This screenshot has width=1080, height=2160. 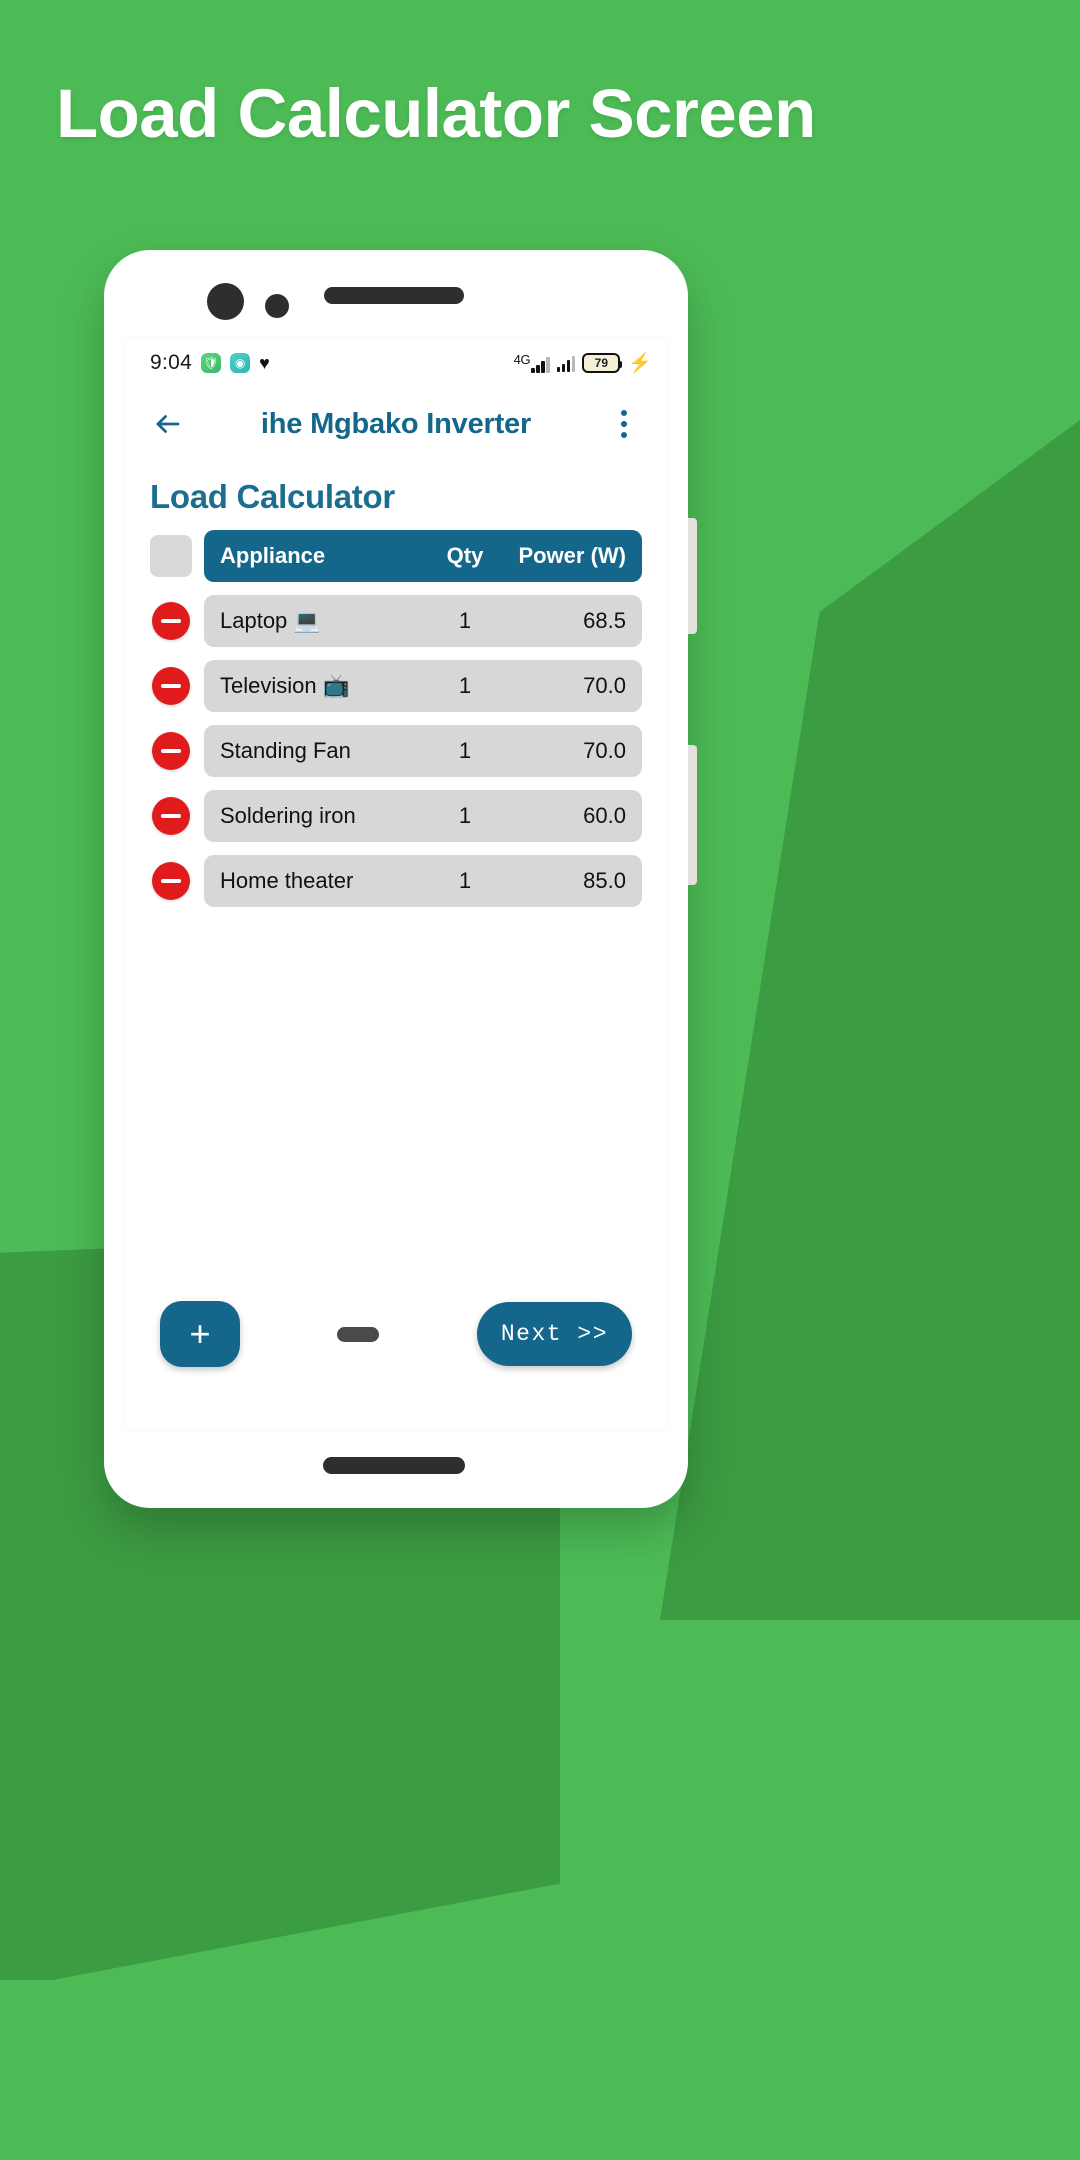 I want to click on cell-appliance-name: Home theater, so click(x=287, y=880).